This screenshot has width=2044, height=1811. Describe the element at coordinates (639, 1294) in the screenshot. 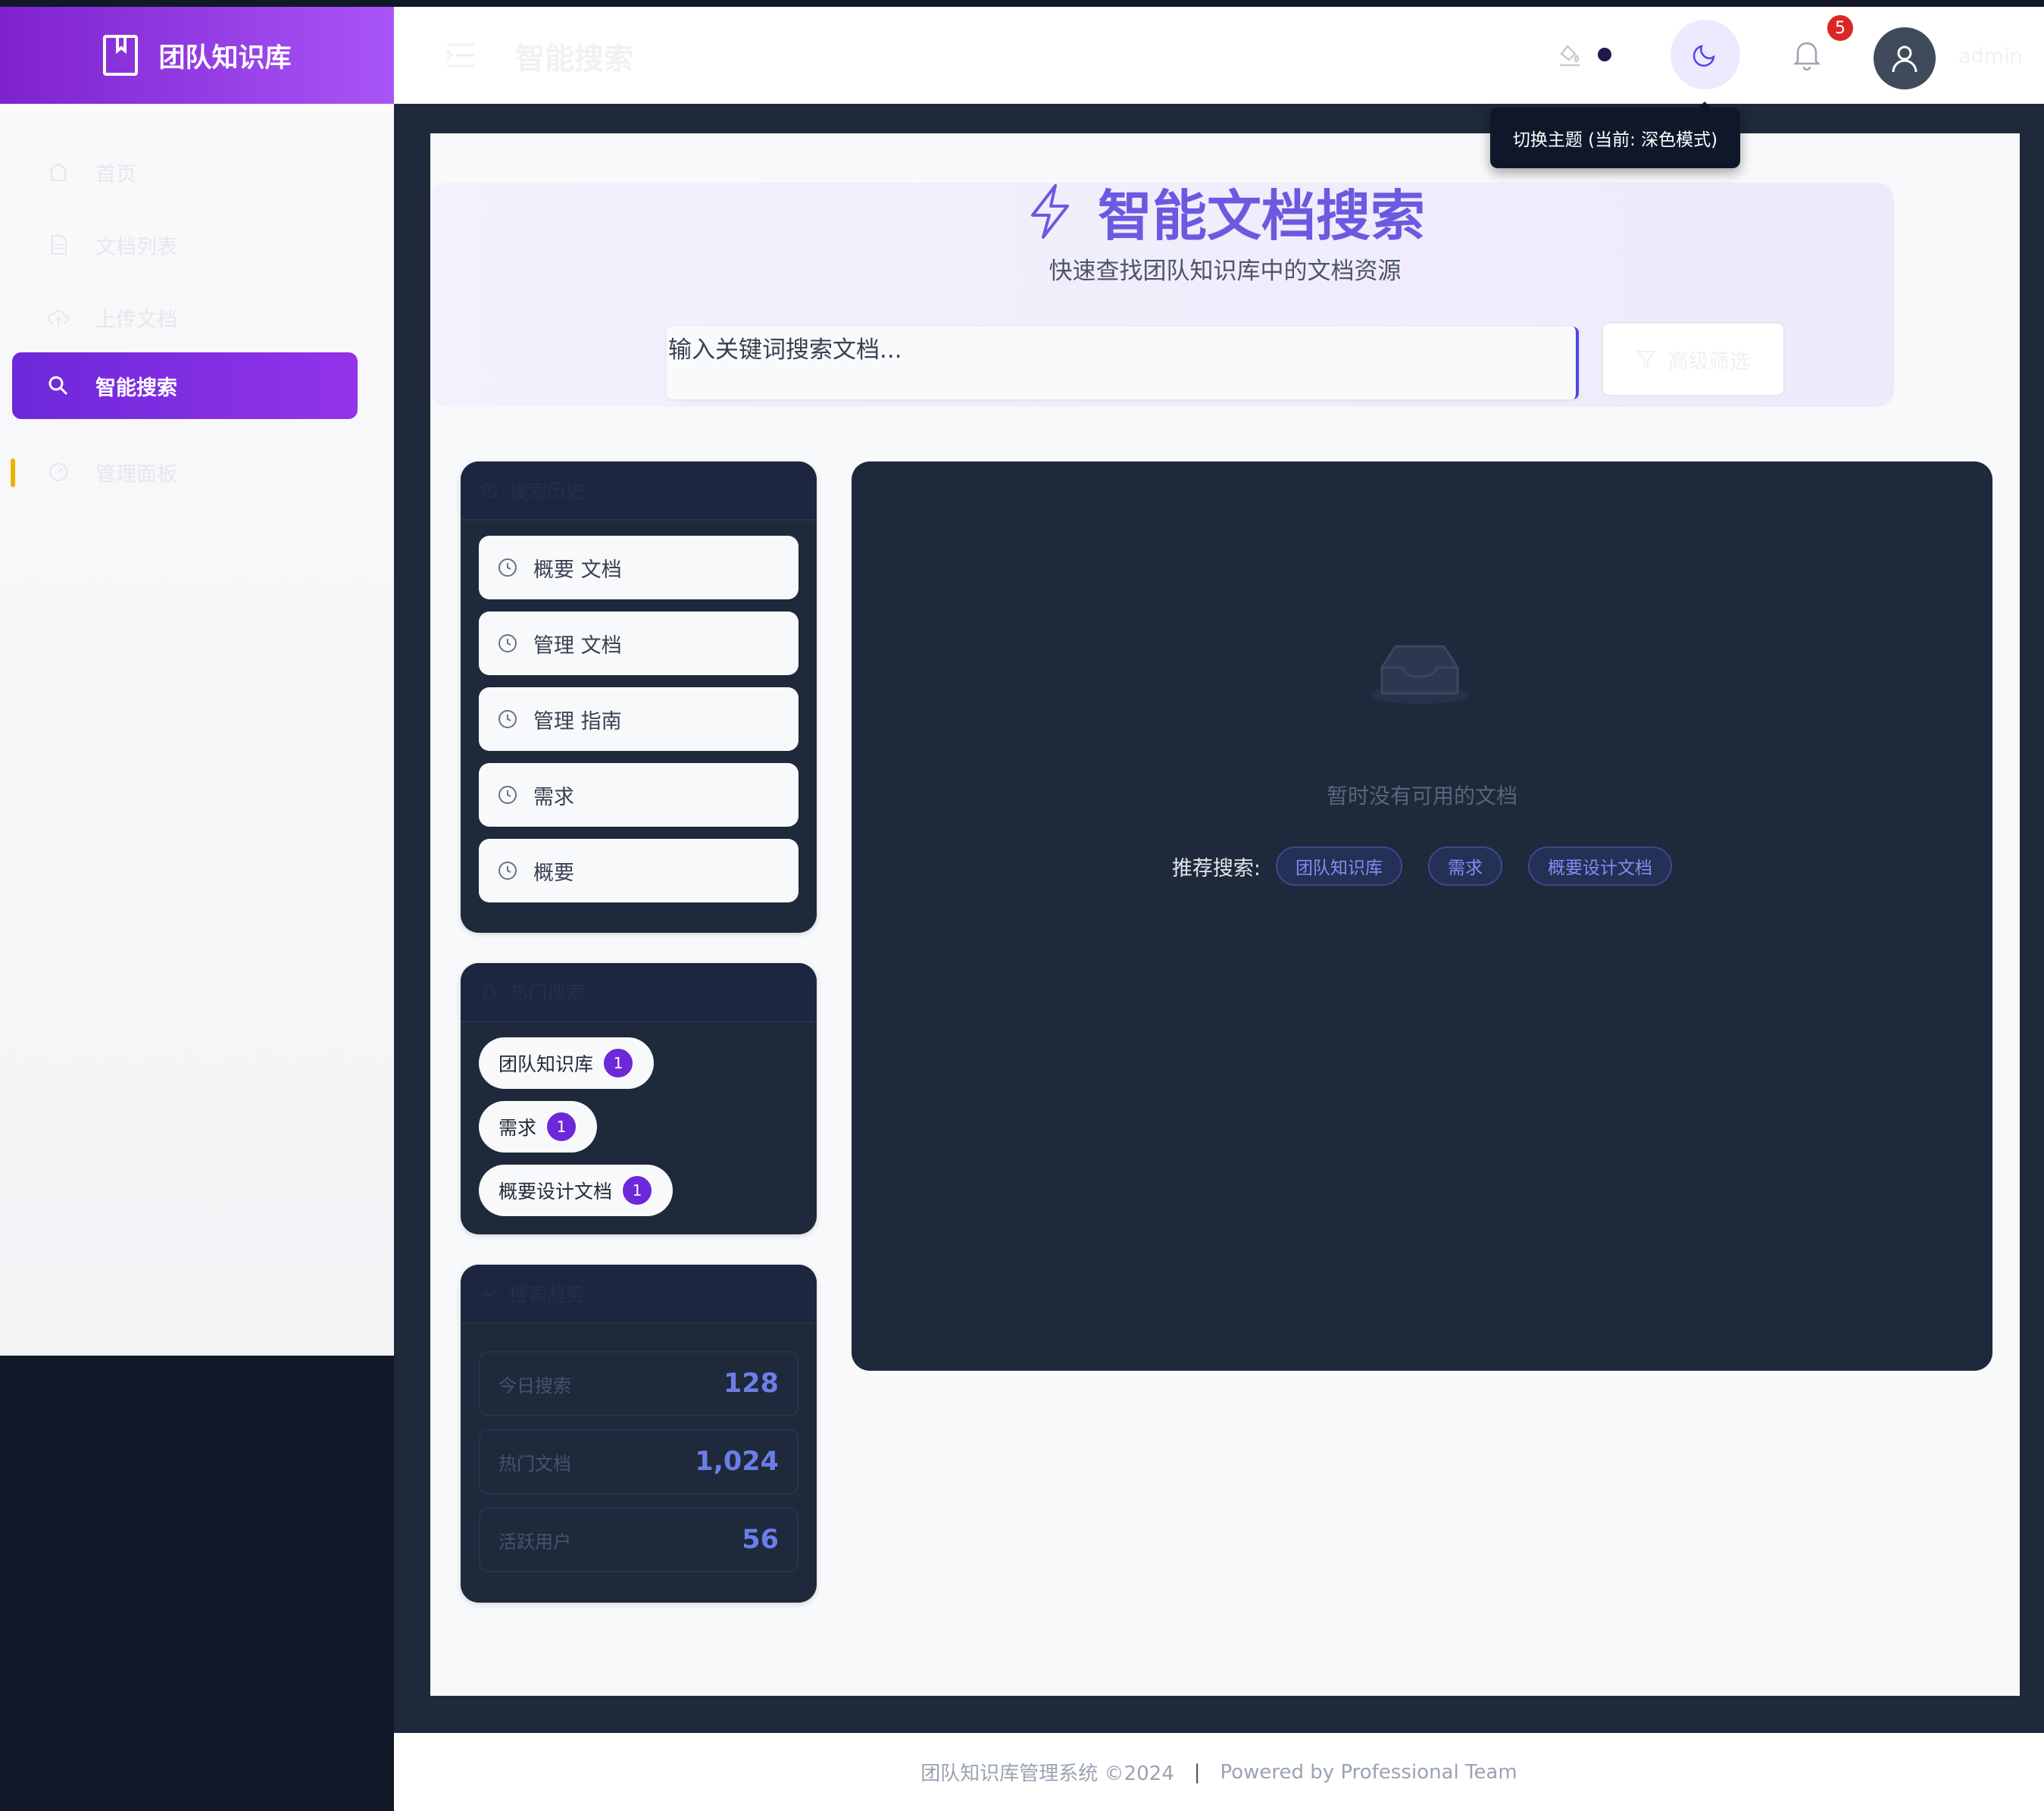

I see `panel-header: 搜索趋势` at that location.